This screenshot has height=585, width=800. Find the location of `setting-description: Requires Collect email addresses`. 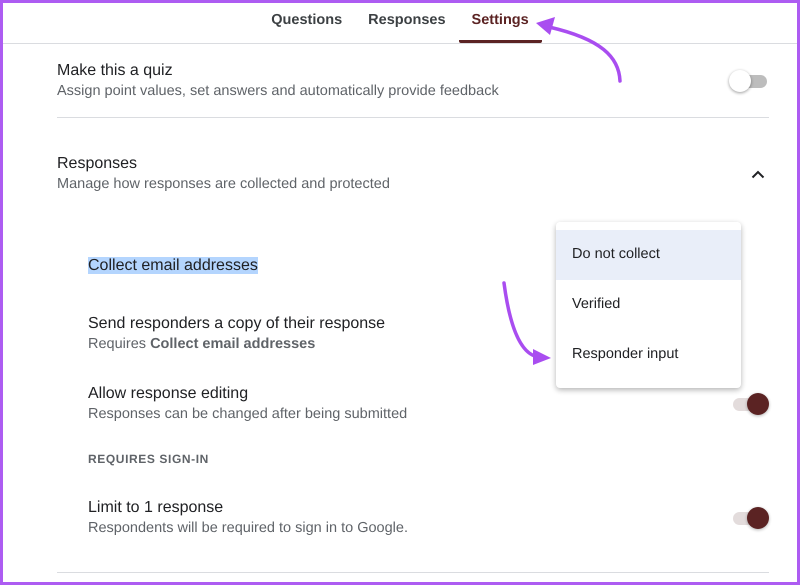

setting-description: Requires Collect email addresses is located at coordinates (202, 344).